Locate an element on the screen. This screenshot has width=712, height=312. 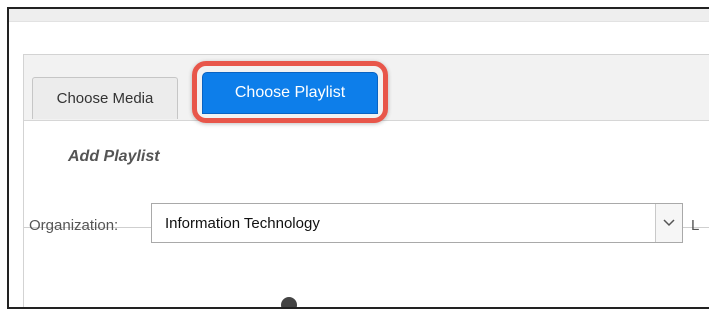
partial-radio-icon is located at coordinates (289, 302).